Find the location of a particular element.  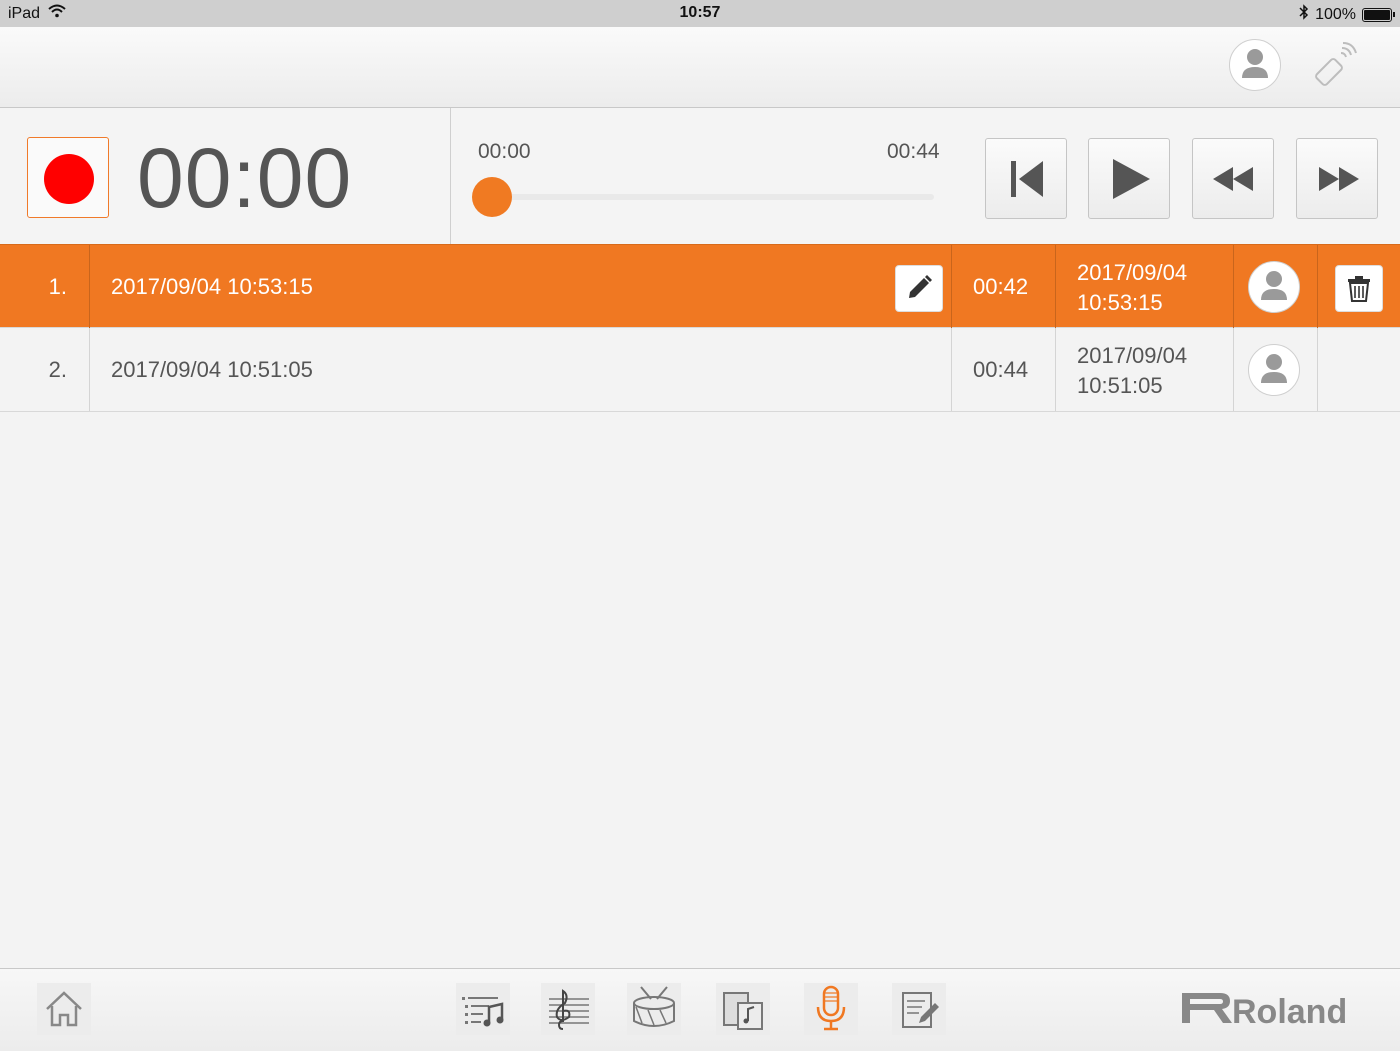

position-end: 00:44 is located at coordinates (913, 151).